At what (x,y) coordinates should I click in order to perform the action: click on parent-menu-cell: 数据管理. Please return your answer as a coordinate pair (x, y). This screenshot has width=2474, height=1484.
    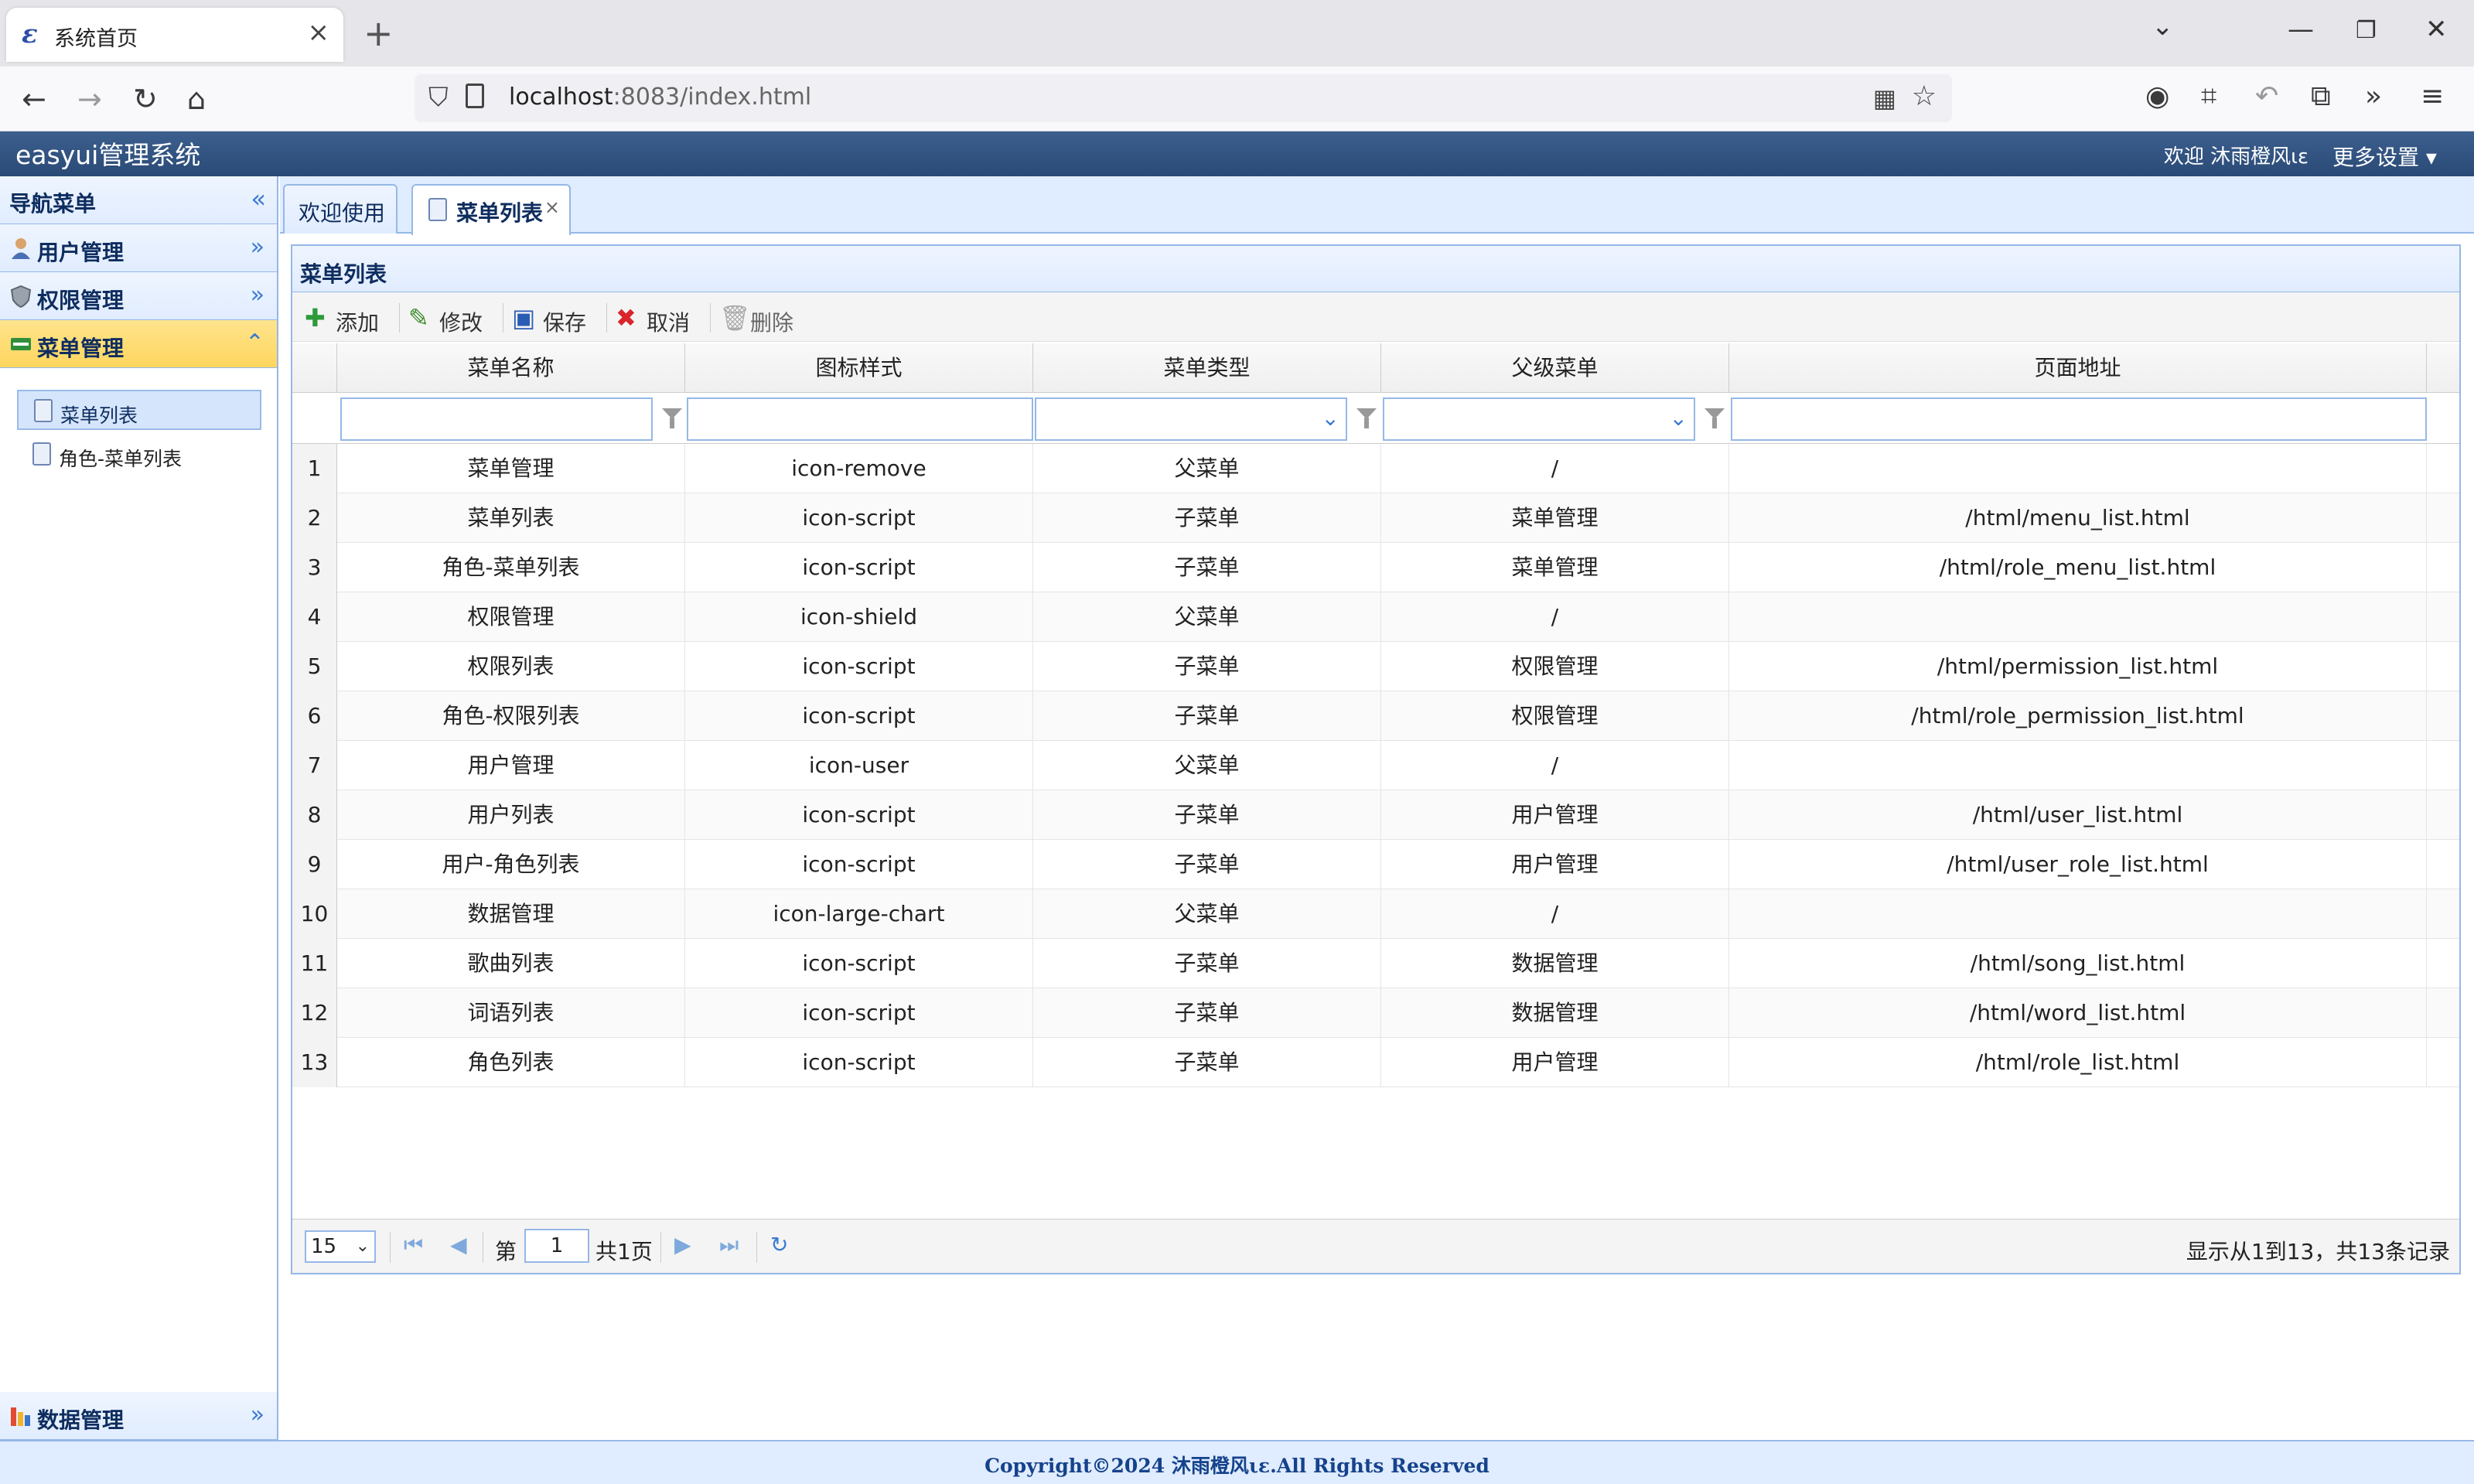
    Looking at the image, I should click on (1555, 1013).